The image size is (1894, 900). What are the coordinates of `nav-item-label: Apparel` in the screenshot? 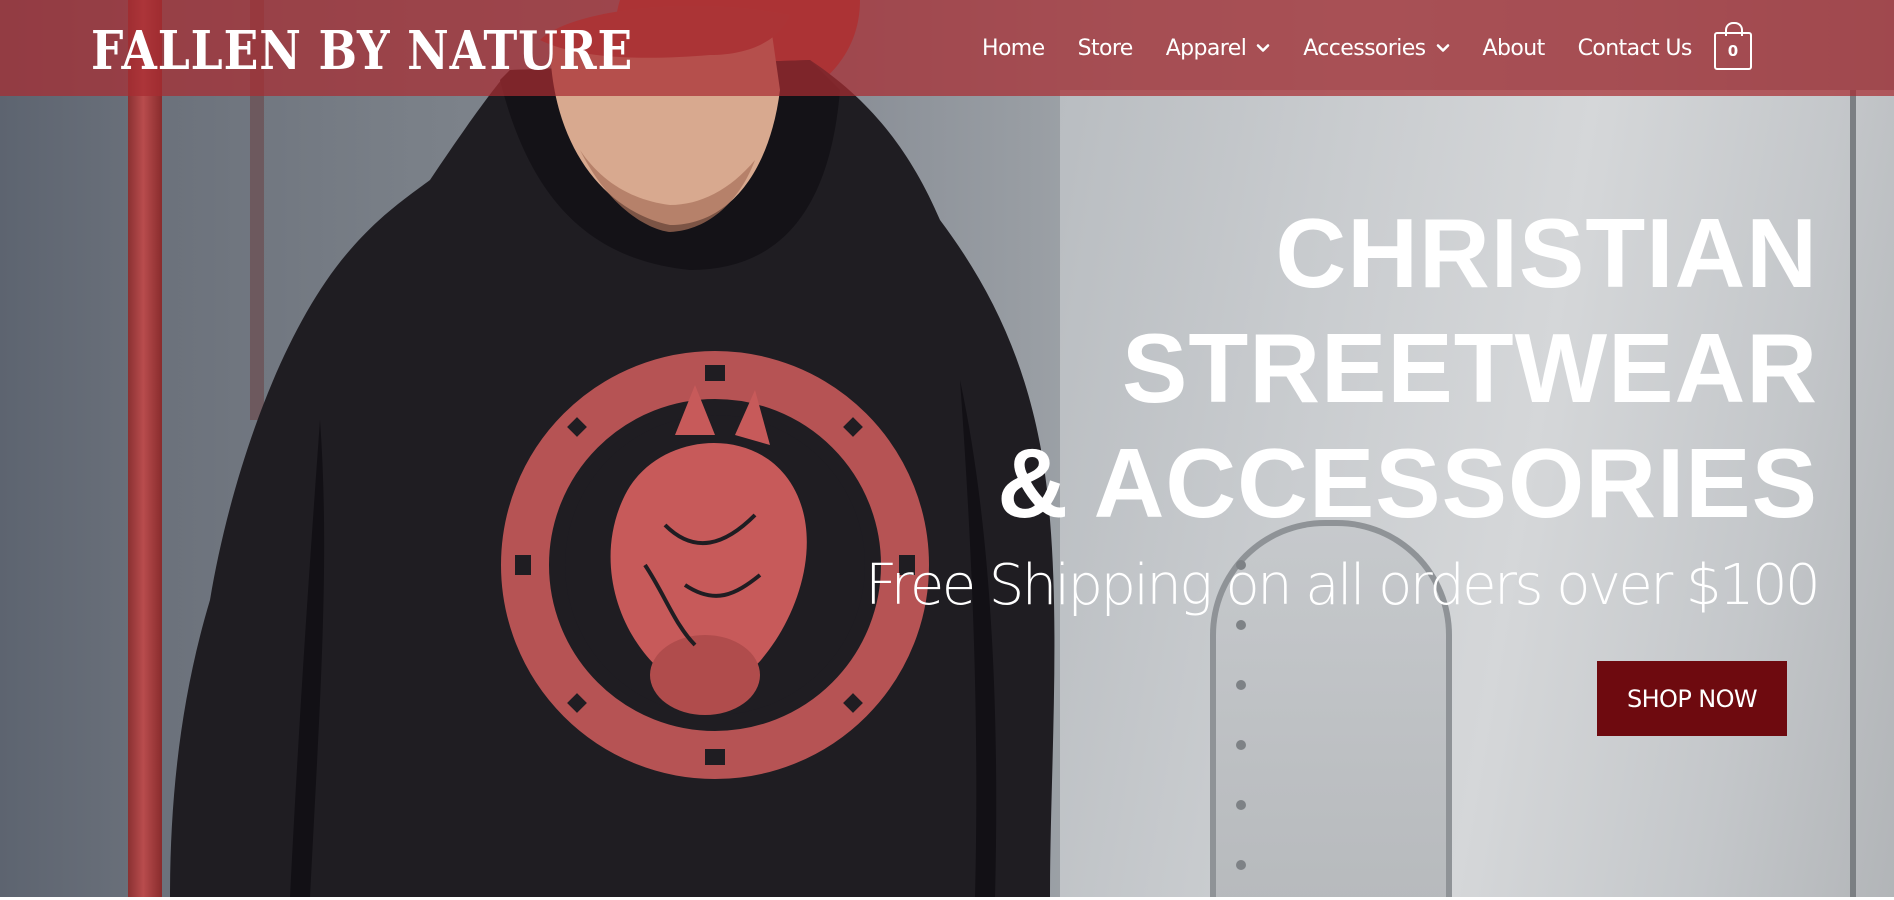 It's located at (1206, 48).